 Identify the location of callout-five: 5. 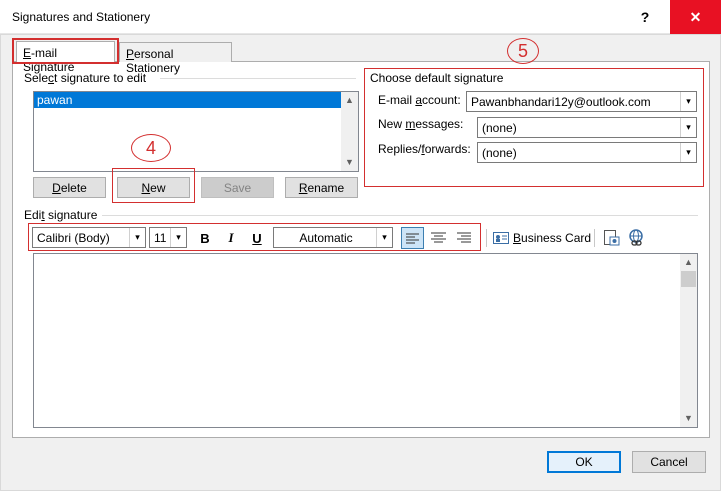
(523, 51).